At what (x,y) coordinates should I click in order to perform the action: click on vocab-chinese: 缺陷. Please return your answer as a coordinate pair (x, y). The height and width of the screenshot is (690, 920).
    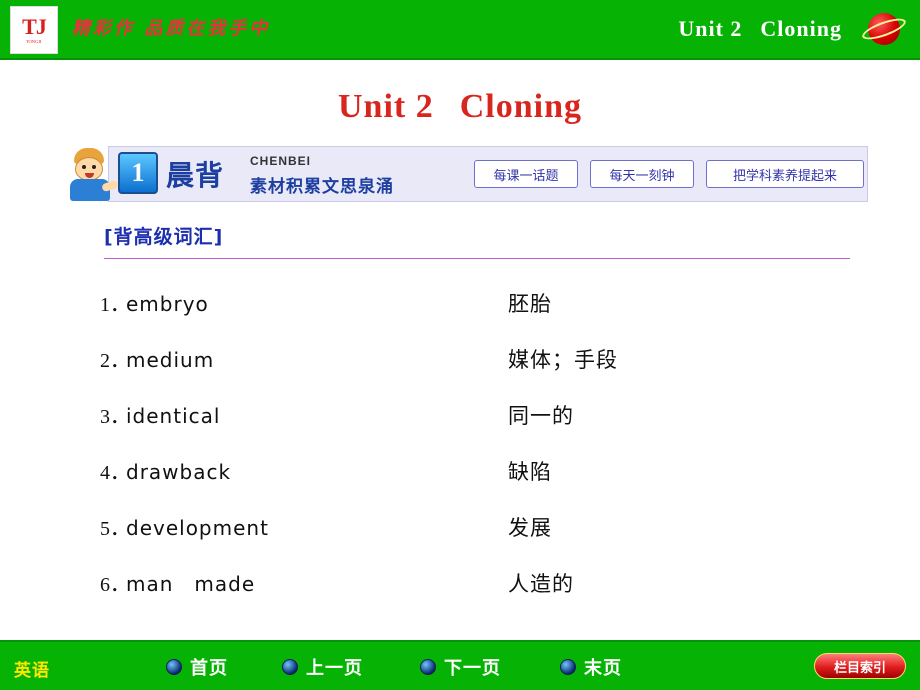
    Looking at the image, I should click on (530, 472).